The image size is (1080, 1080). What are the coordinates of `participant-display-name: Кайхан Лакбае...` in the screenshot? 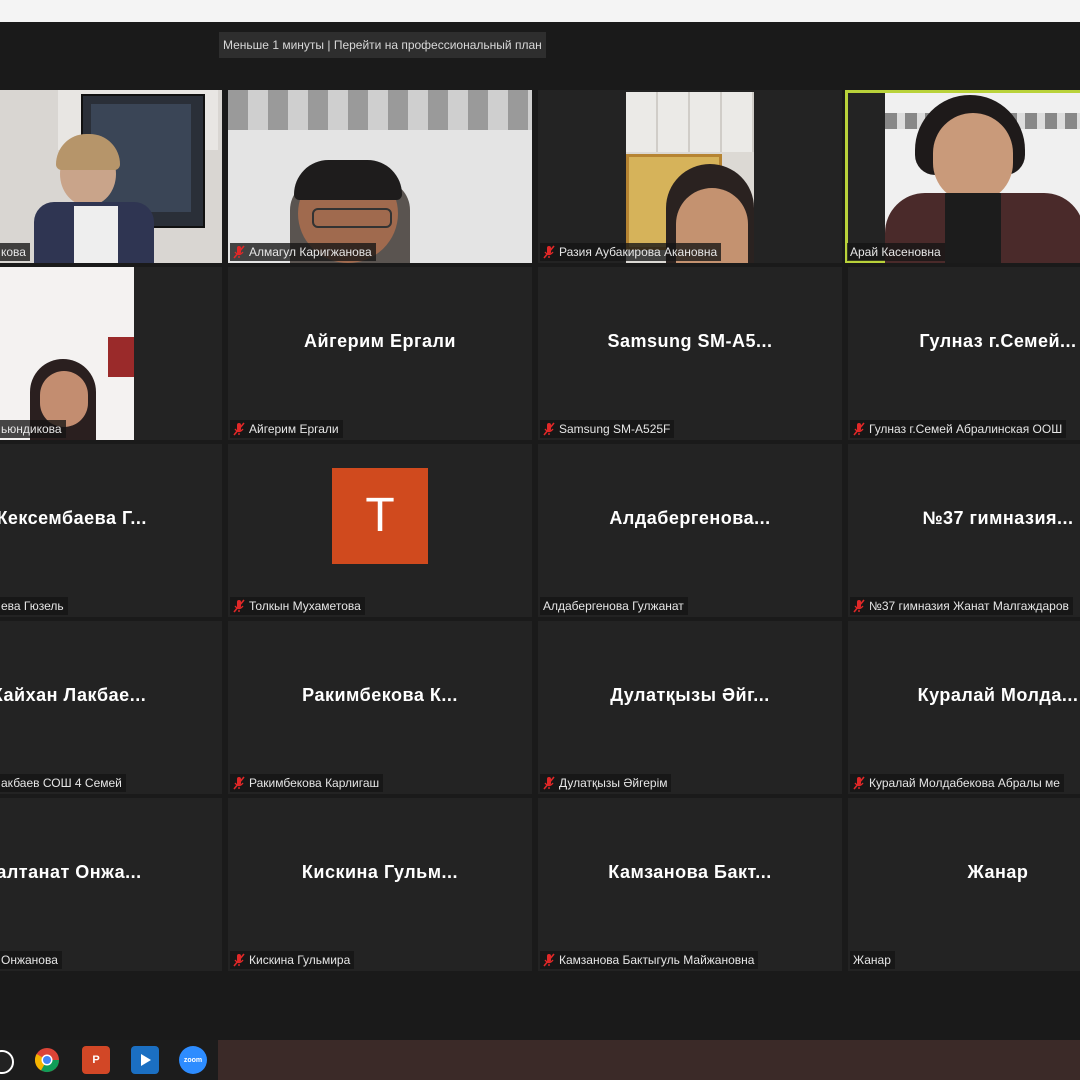 It's located at (73, 695).